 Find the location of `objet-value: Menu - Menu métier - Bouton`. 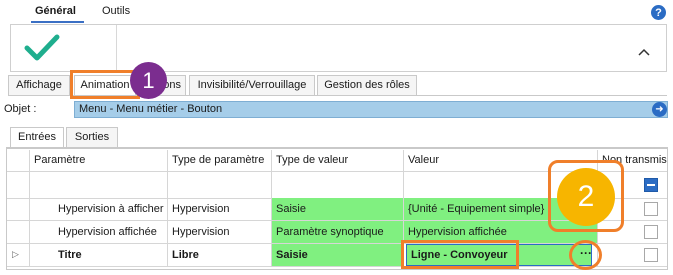

objet-value: Menu - Menu métier - Bouton is located at coordinates (151, 109).